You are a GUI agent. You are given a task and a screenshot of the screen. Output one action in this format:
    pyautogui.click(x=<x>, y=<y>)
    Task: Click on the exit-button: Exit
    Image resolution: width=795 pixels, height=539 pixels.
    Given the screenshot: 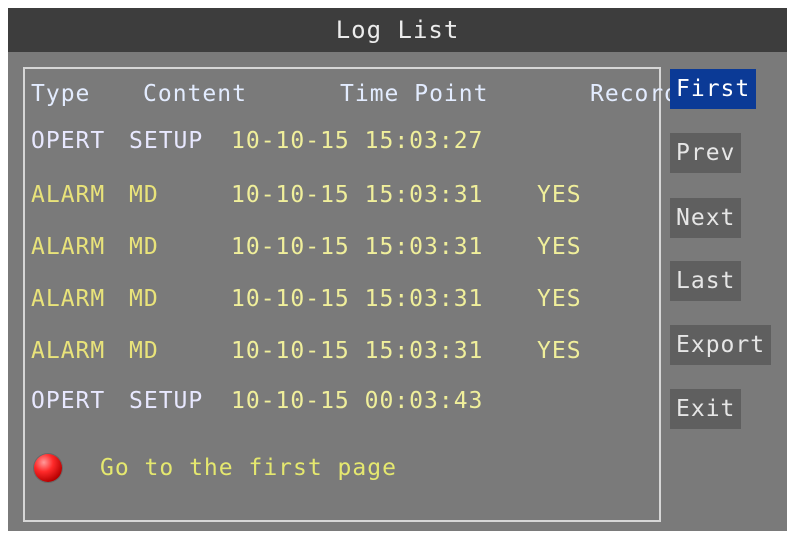 What is the action you would take?
    pyautogui.click(x=706, y=409)
    